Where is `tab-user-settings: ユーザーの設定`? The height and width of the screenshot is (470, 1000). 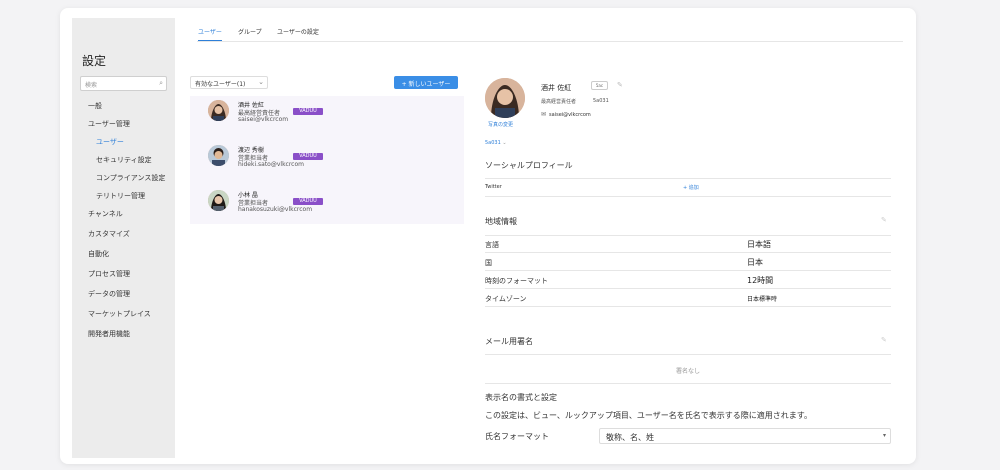 tab-user-settings: ユーザーの設定 is located at coordinates (298, 31).